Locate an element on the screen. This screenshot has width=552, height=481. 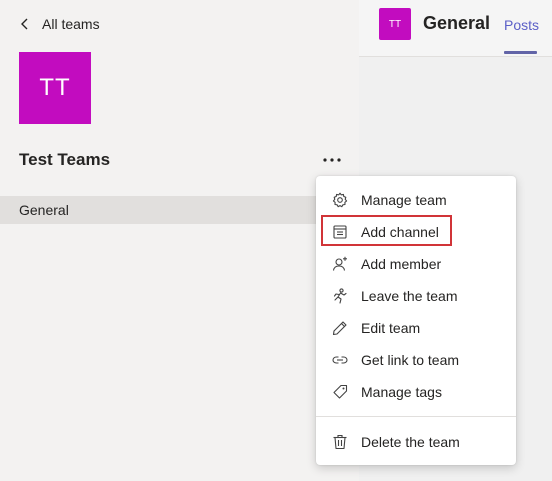
more-options-button is located at coordinates (332, 160).